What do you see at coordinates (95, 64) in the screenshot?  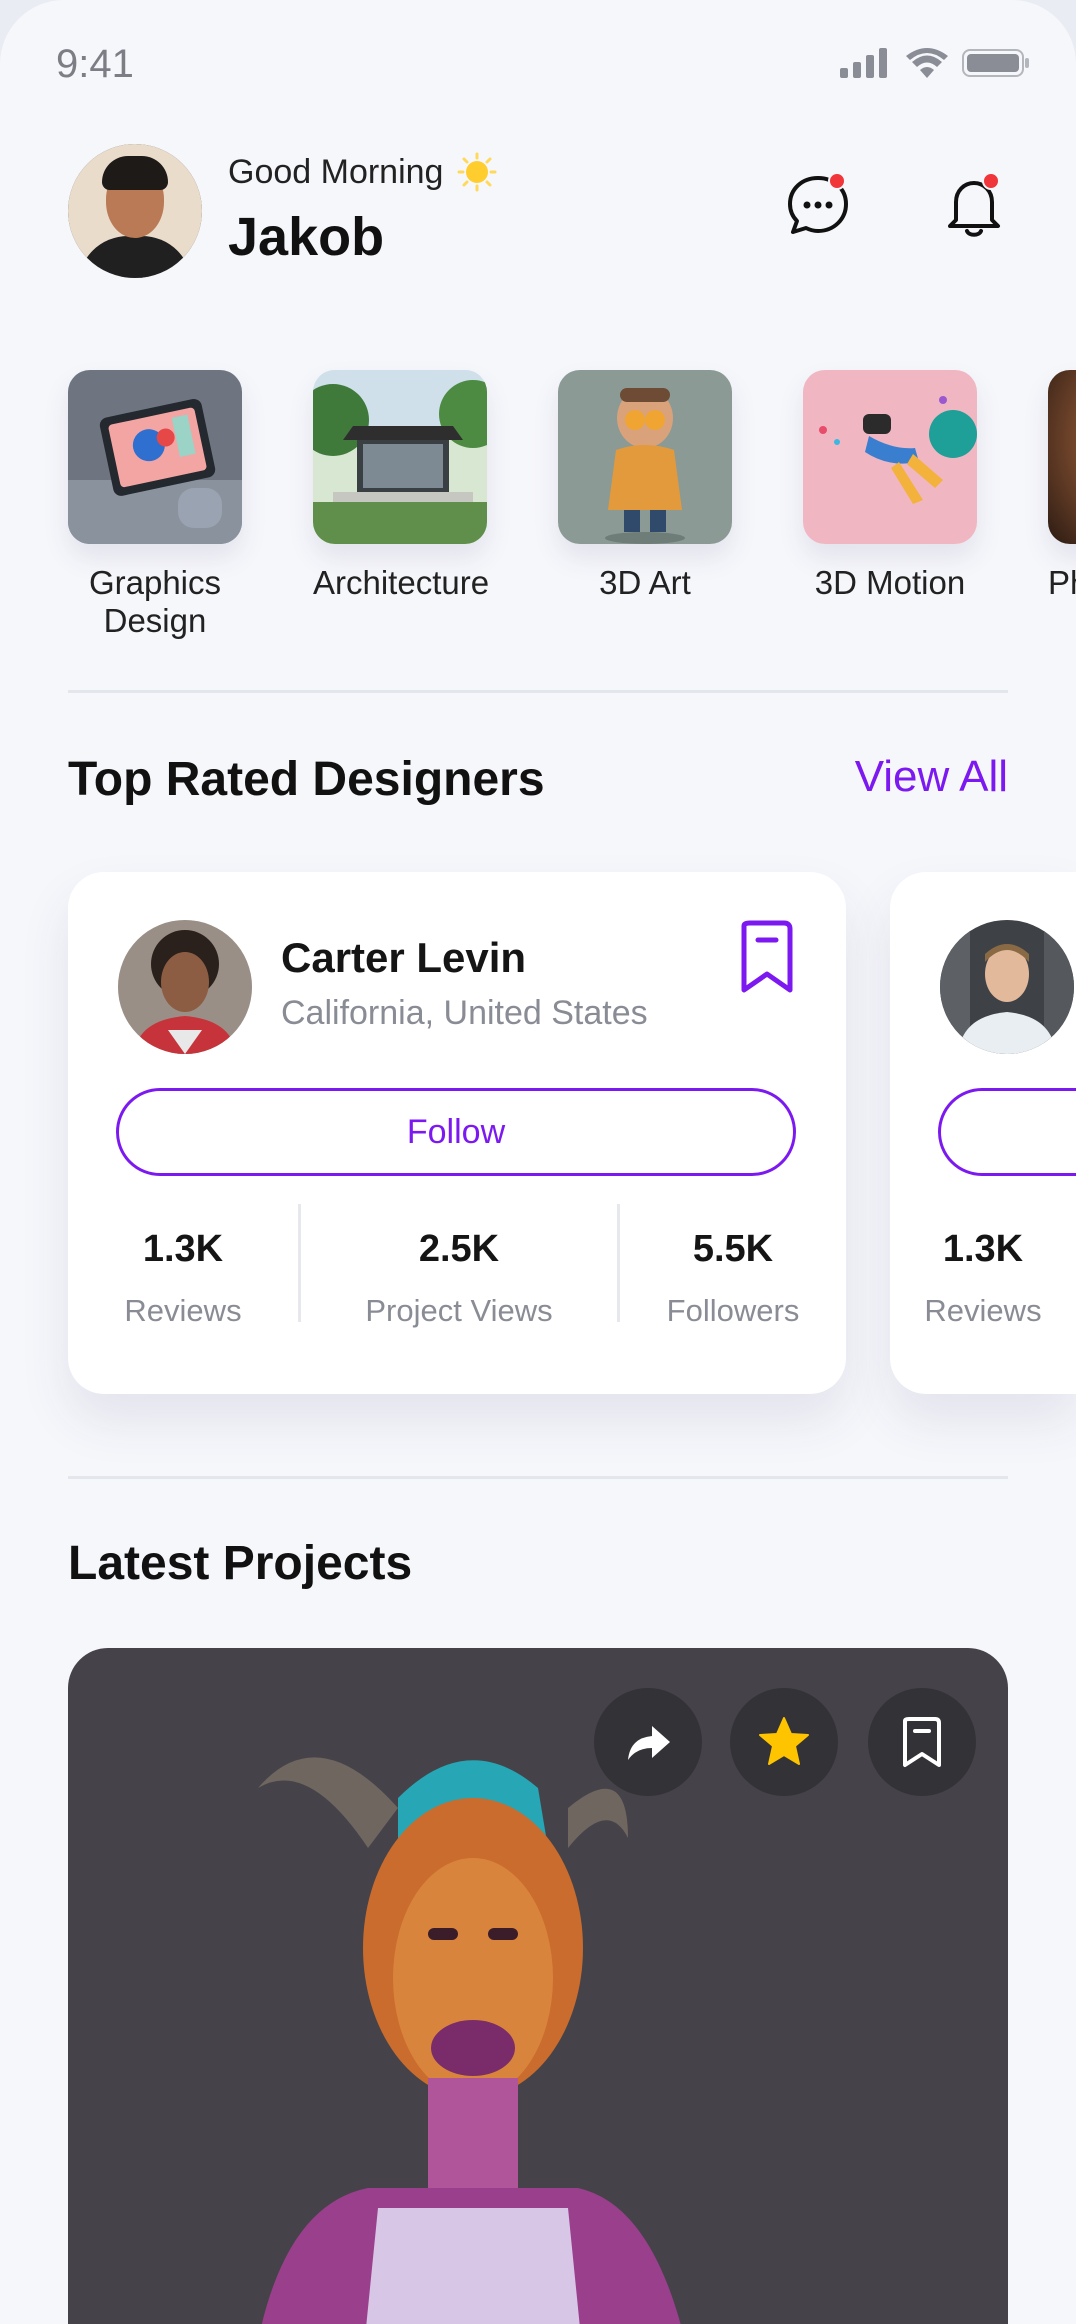 I see `status-time: 9:41` at bounding box center [95, 64].